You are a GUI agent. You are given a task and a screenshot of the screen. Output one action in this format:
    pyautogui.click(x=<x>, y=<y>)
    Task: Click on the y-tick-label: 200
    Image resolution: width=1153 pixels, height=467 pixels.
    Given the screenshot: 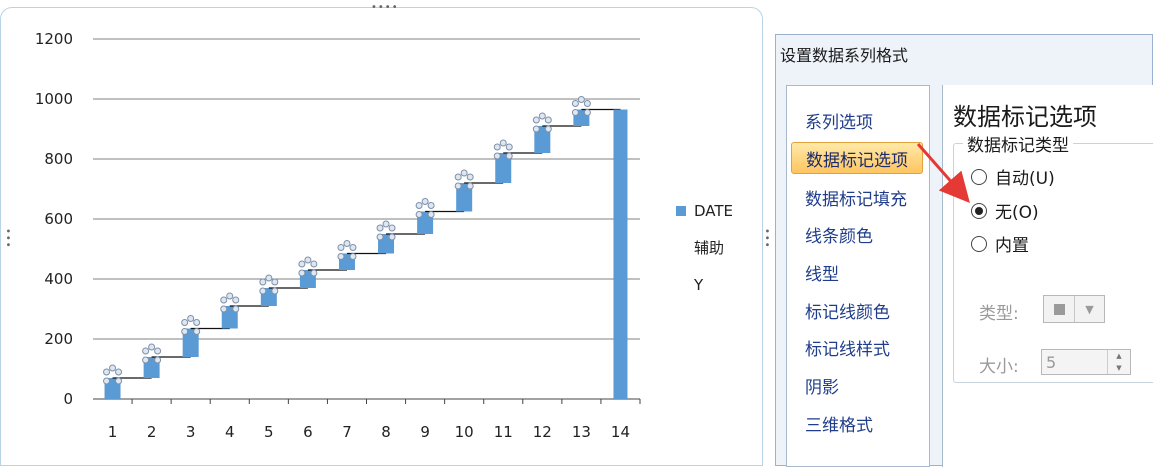 What is the action you would take?
    pyautogui.click(x=58, y=339)
    